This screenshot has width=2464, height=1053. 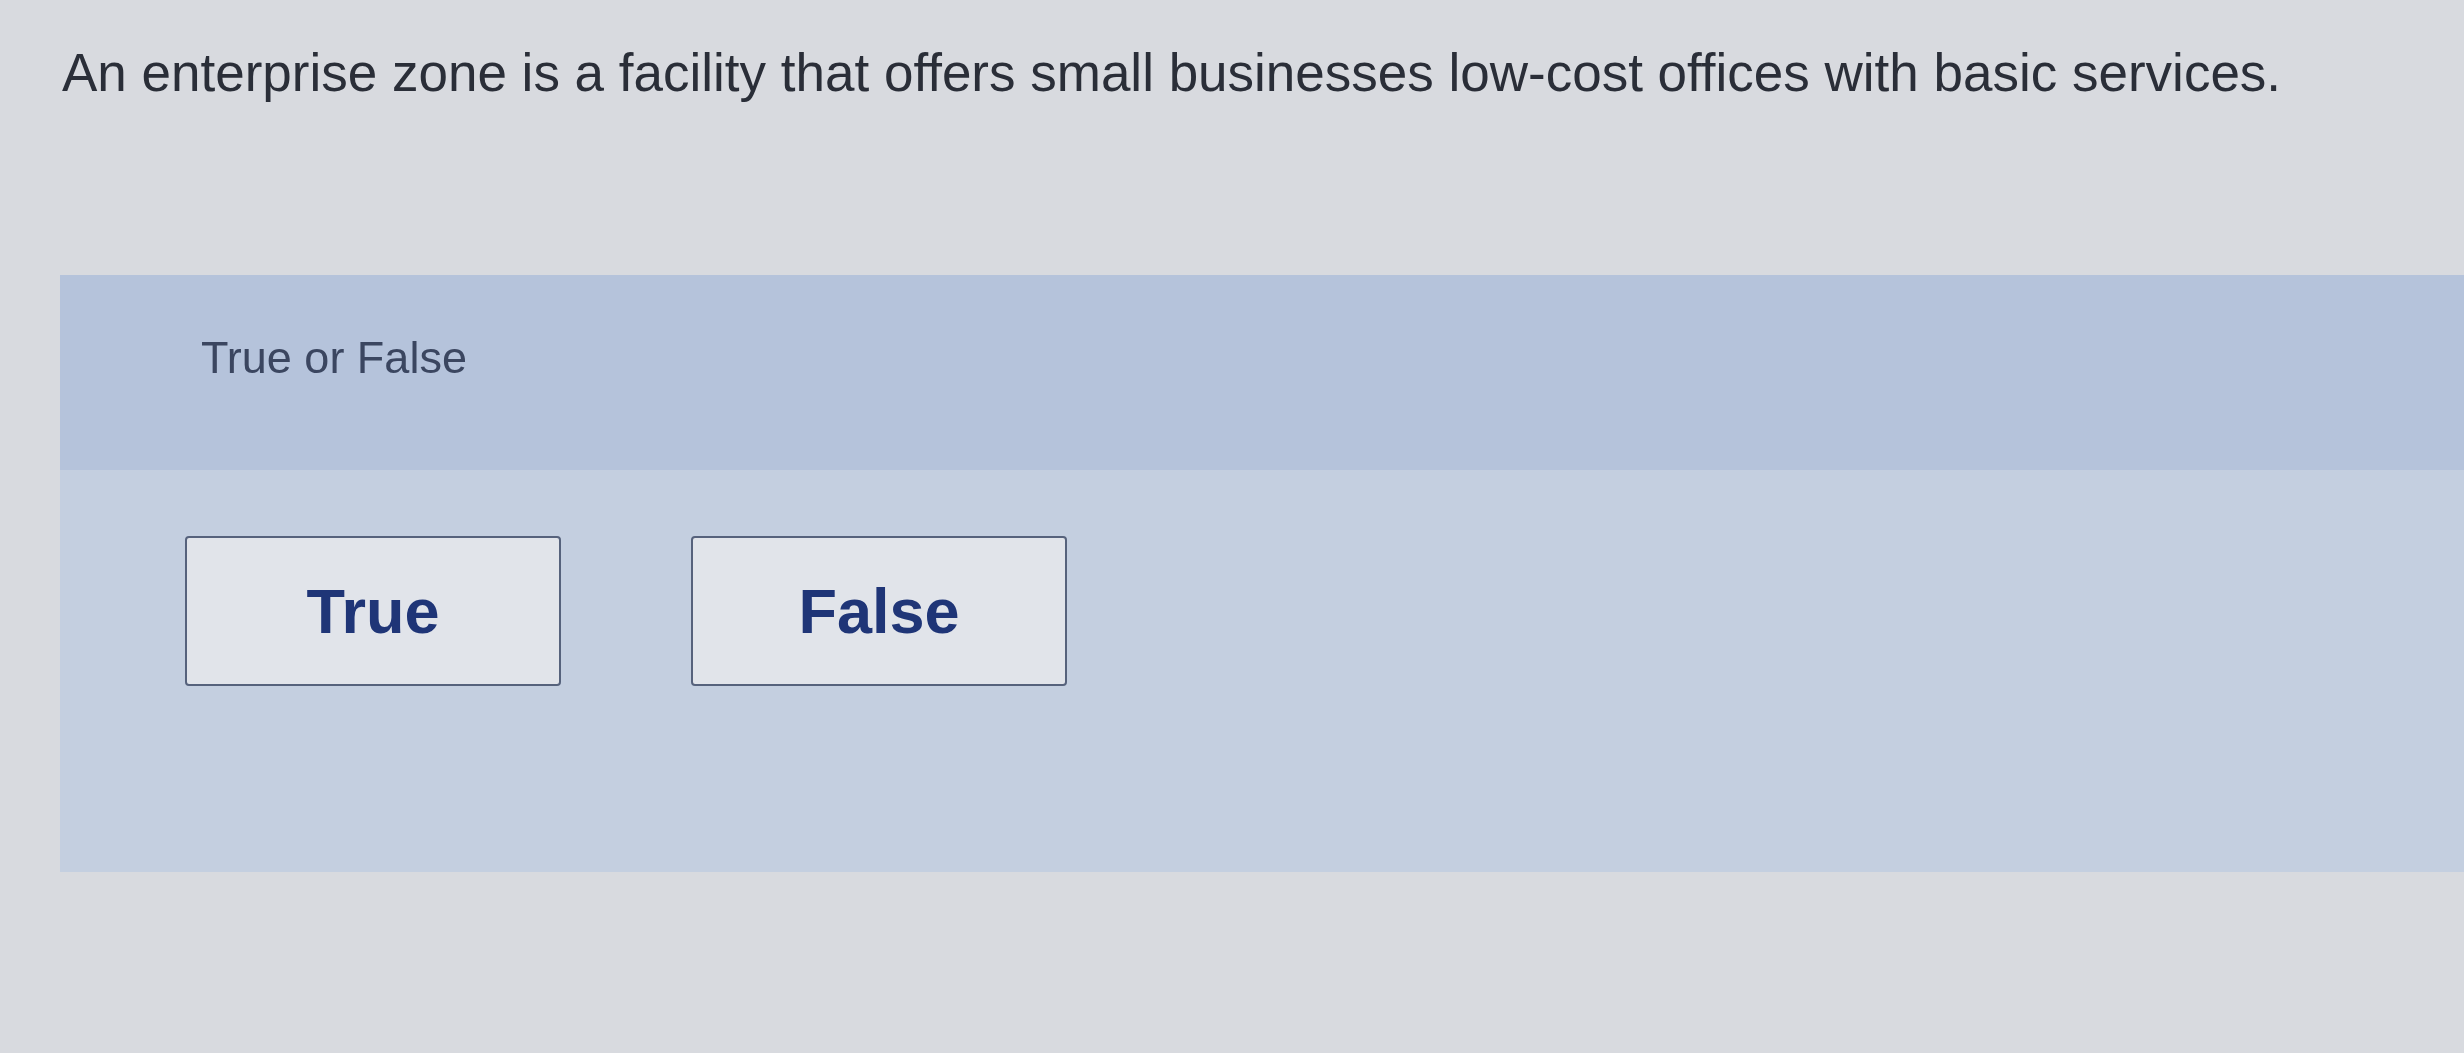 What do you see at coordinates (373, 611) in the screenshot?
I see `answer-option-button: True` at bounding box center [373, 611].